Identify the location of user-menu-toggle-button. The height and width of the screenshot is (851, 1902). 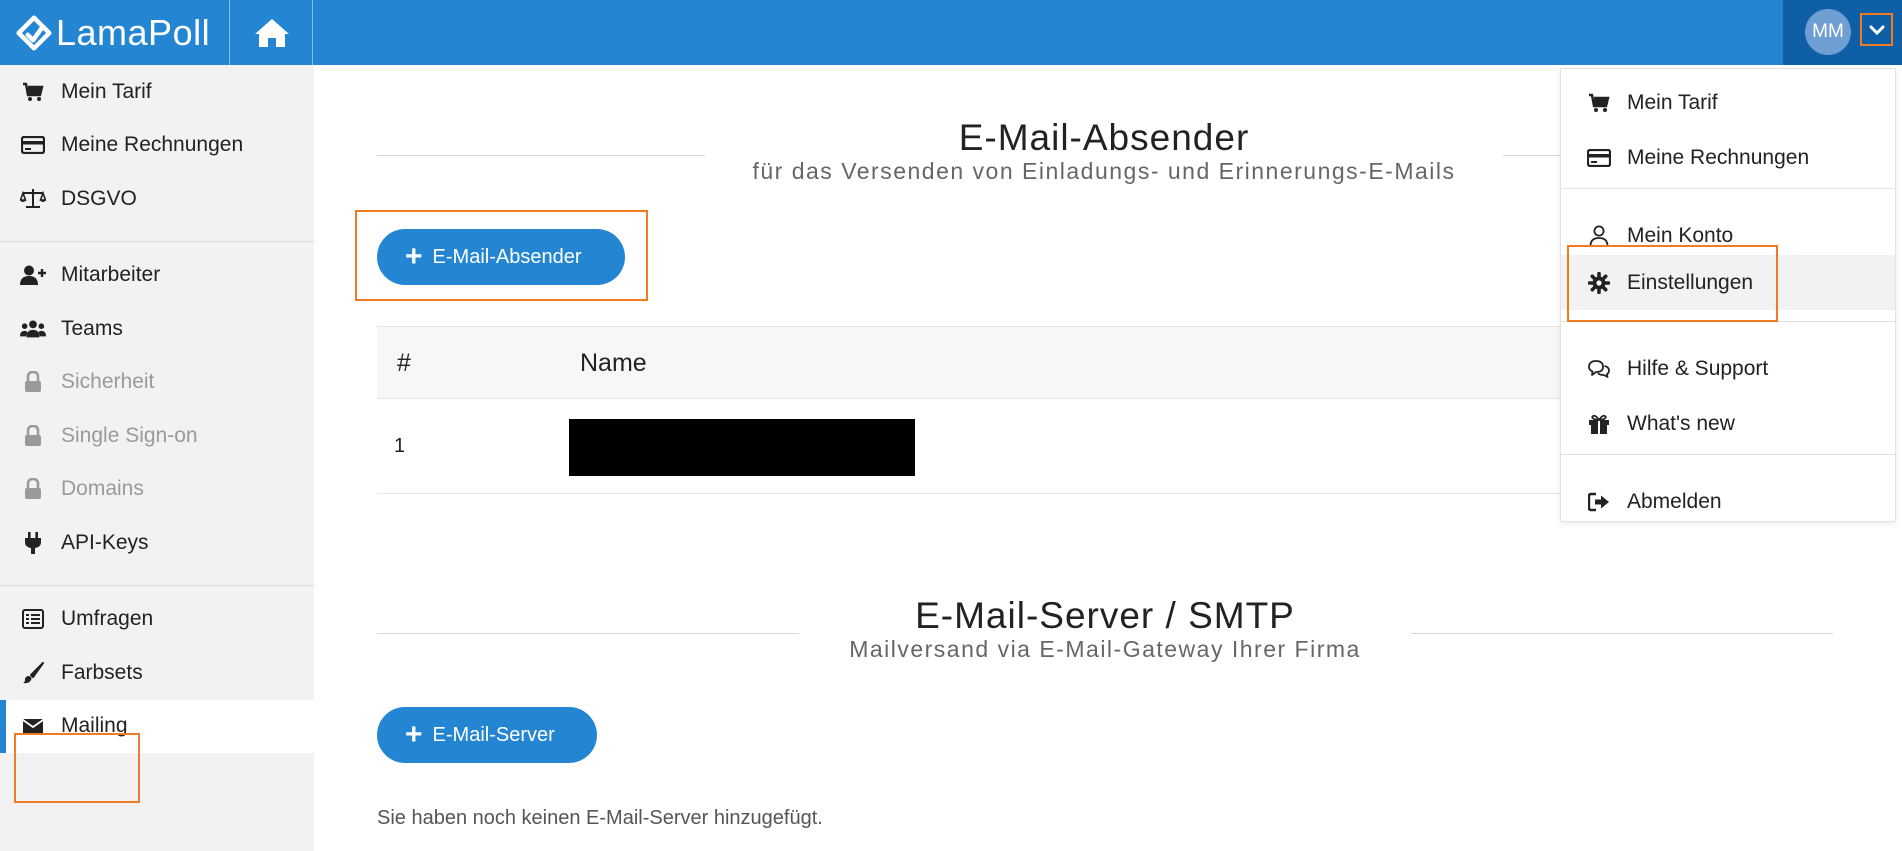
(1876, 29).